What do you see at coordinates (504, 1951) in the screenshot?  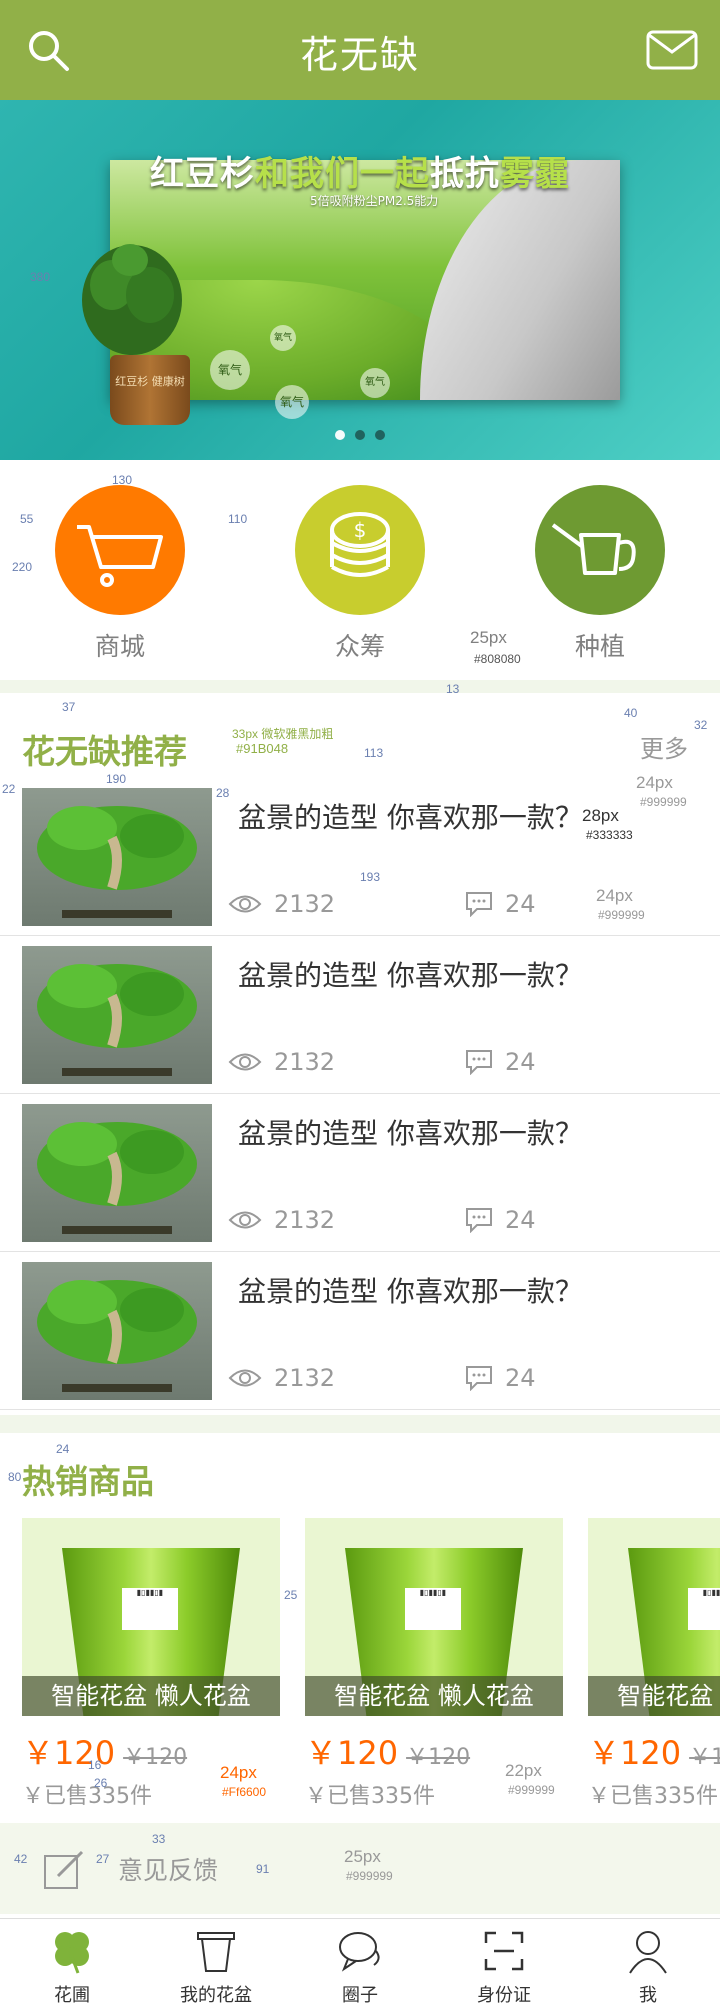 I see `scan-icon` at bounding box center [504, 1951].